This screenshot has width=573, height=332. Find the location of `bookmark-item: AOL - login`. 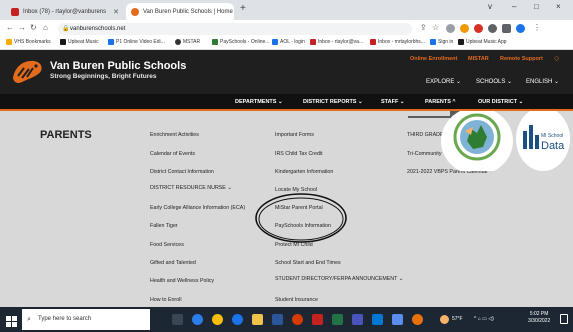

bookmark-item: AOL - login is located at coordinates (288, 42).